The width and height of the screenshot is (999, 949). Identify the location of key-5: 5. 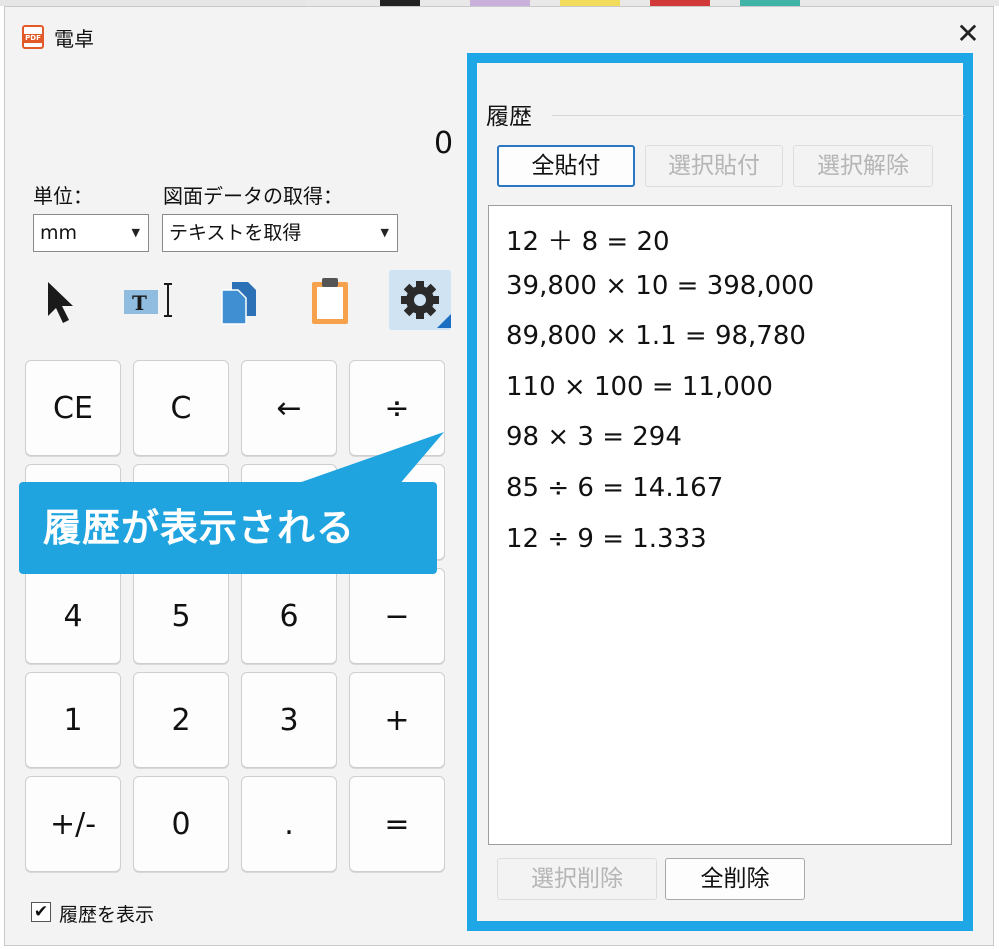
(181, 616).